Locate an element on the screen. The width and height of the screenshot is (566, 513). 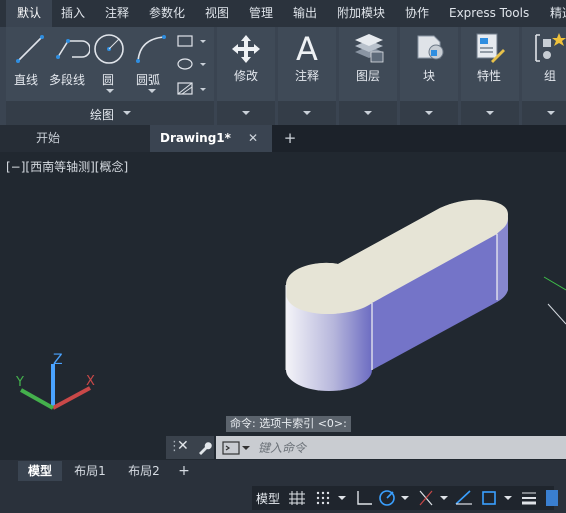
model-space-button: 模型 is located at coordinates (268, 498).